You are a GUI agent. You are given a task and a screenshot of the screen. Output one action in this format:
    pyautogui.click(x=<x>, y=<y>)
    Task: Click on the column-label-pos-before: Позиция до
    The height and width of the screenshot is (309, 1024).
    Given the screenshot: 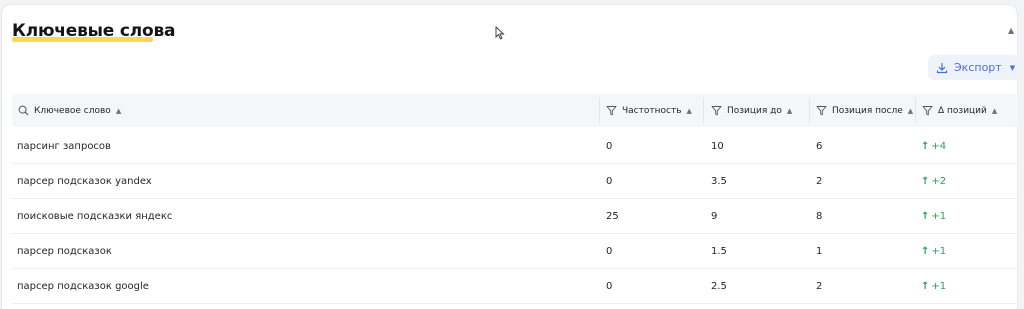 What is the action you would take?
    pyautogui.click(x=754, y=110)
    